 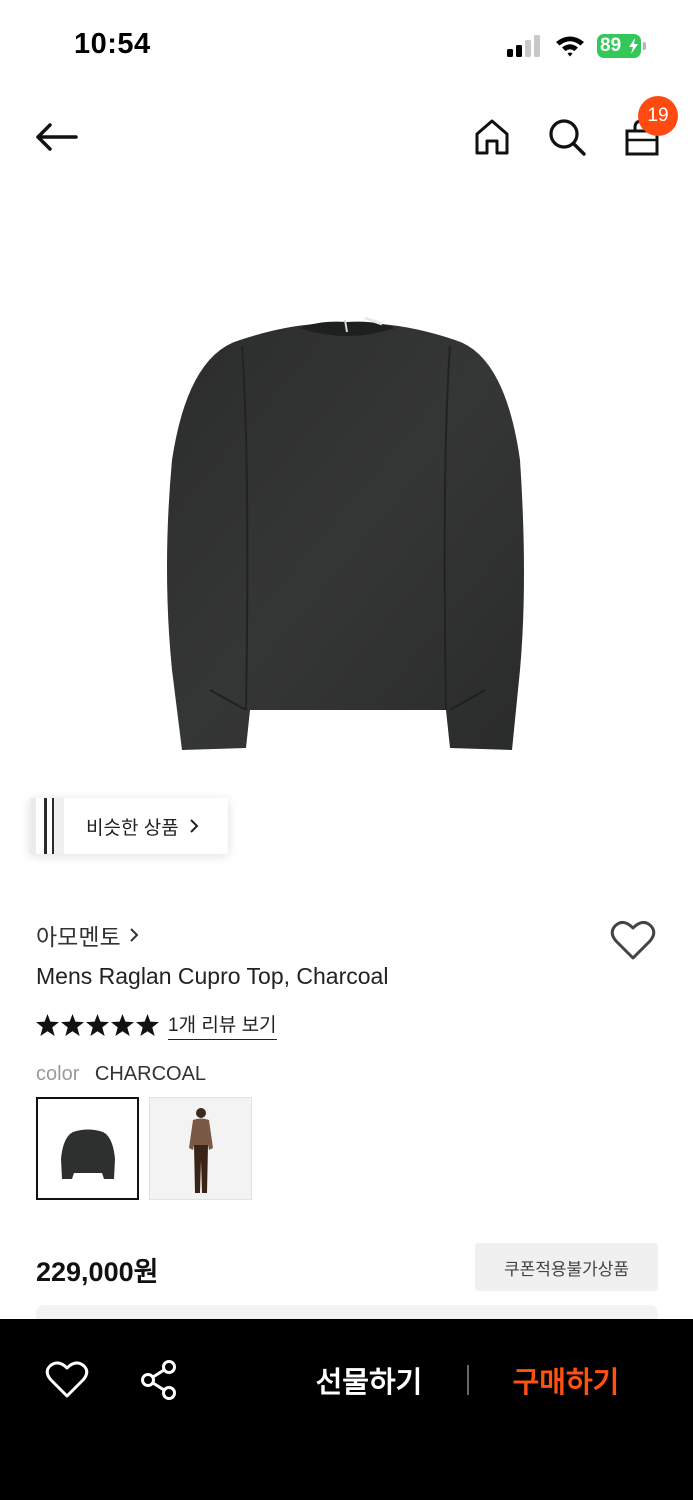 I want to click on similar-products-button: 비슷한 상품, so click(x=129, y=826).